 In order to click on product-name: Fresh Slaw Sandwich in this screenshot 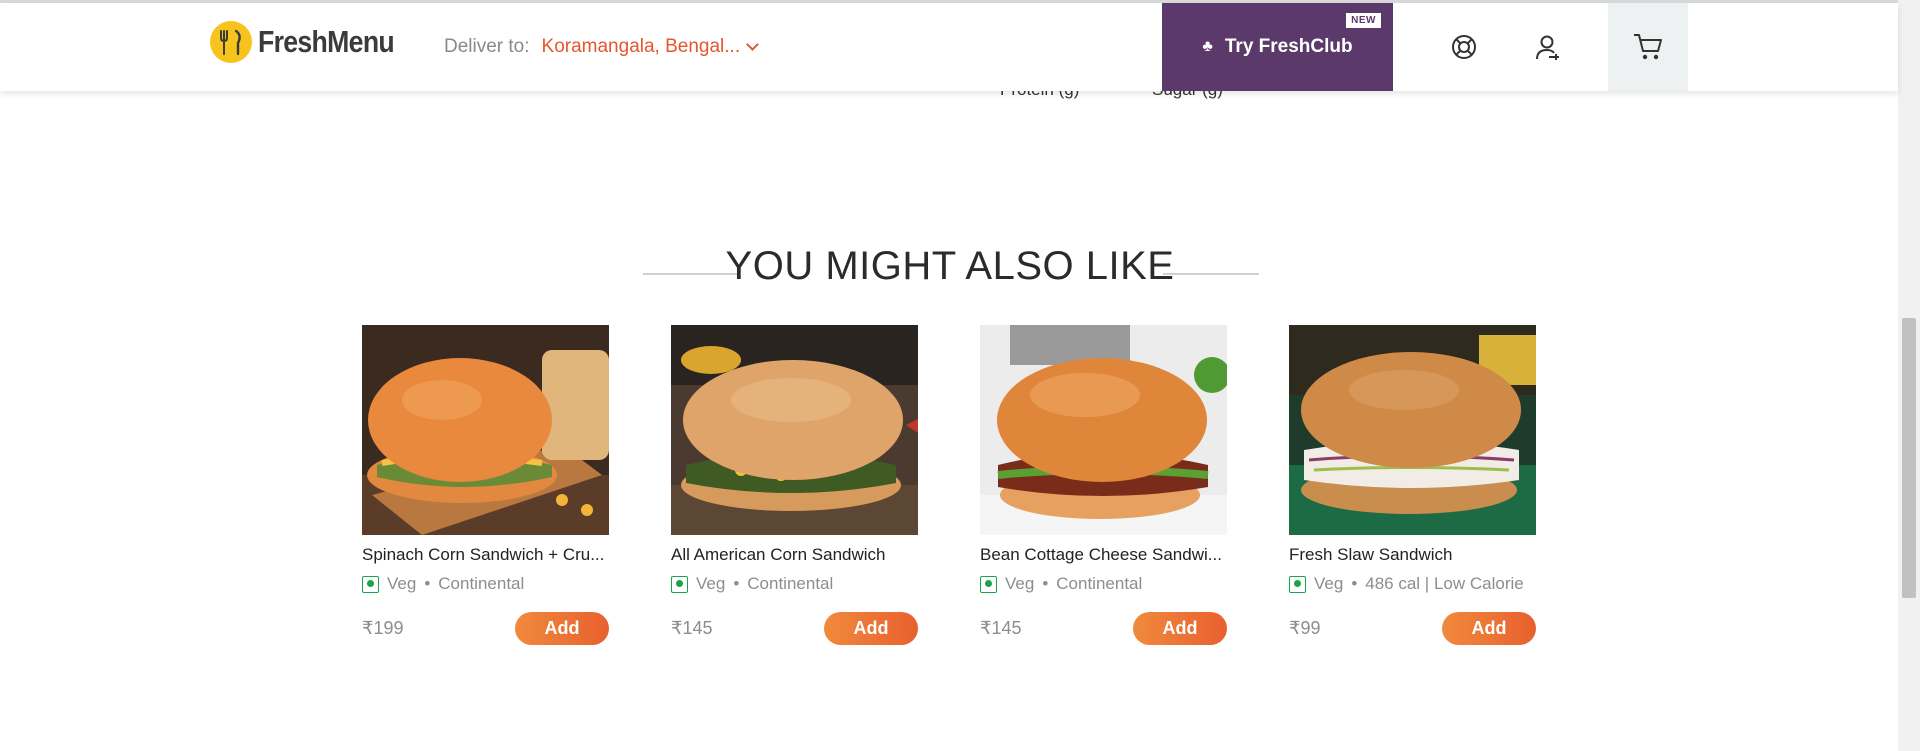, I will do `click(1371, 554)`.